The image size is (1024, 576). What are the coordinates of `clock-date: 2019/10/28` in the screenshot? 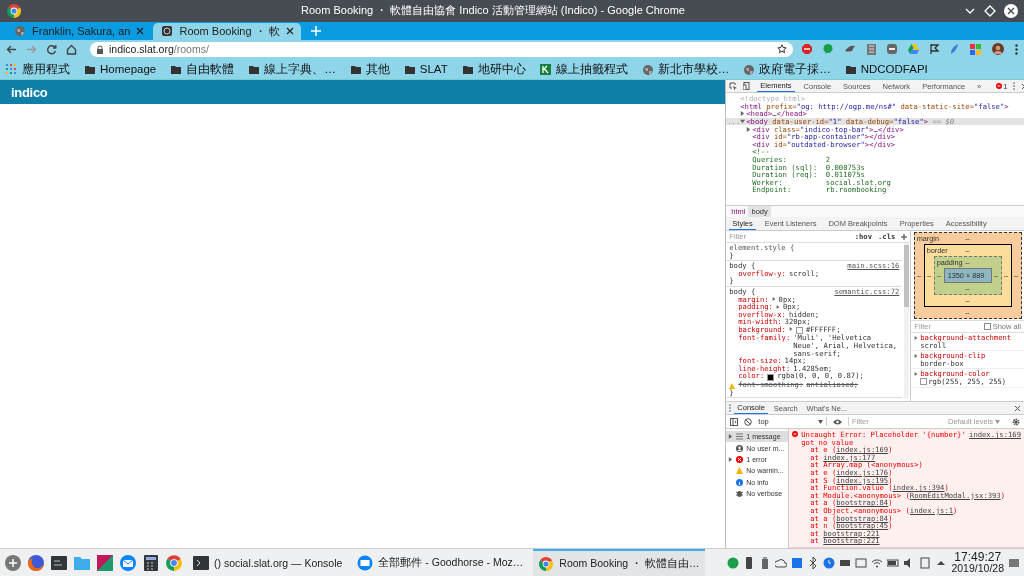 It's located at (977, 568).